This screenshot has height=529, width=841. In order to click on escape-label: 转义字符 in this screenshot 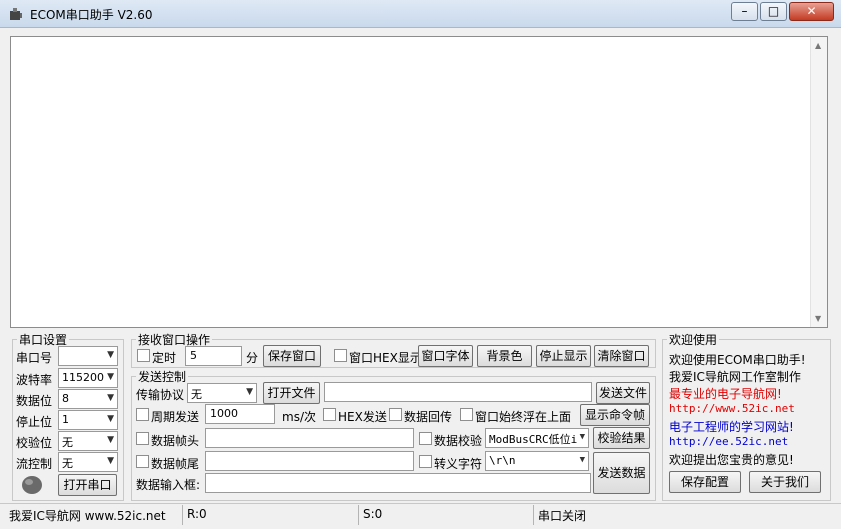, I will do `click(458, 464)`.